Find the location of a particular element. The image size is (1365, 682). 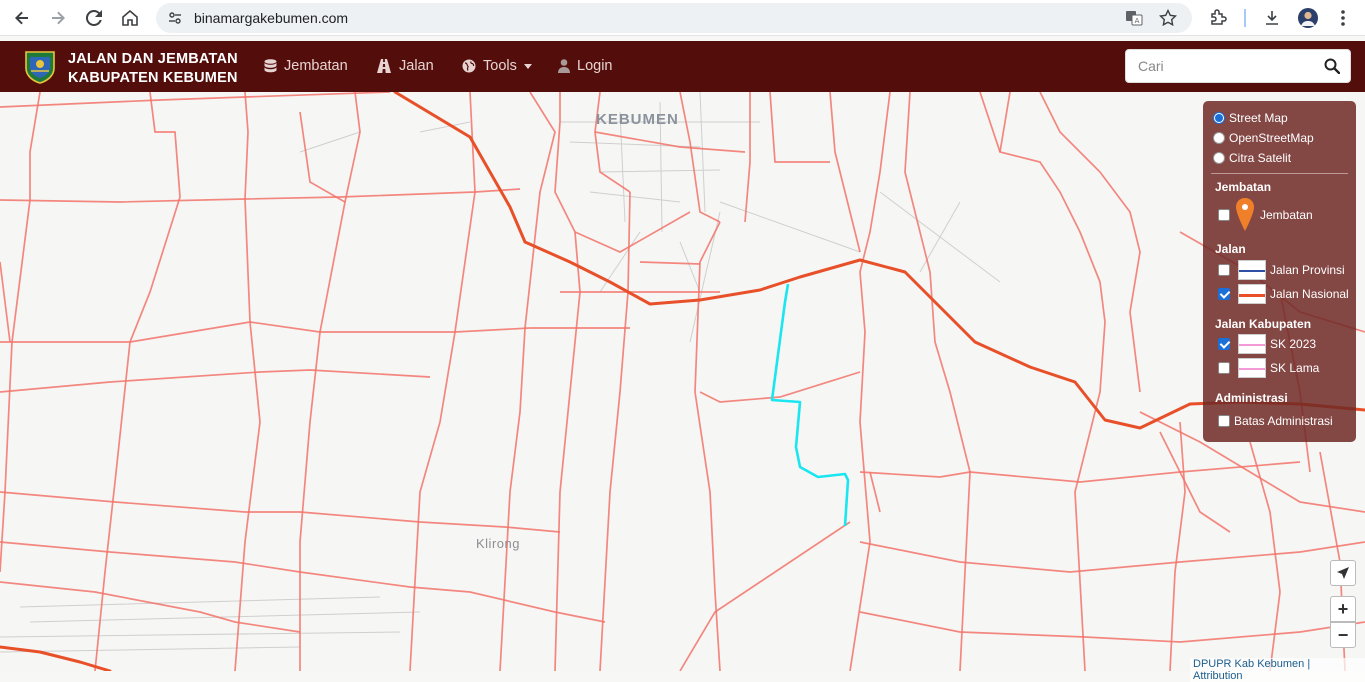

map-attribution: DPUPR Kab Kebumen | Attribution is located at coordinates (1277, 670).